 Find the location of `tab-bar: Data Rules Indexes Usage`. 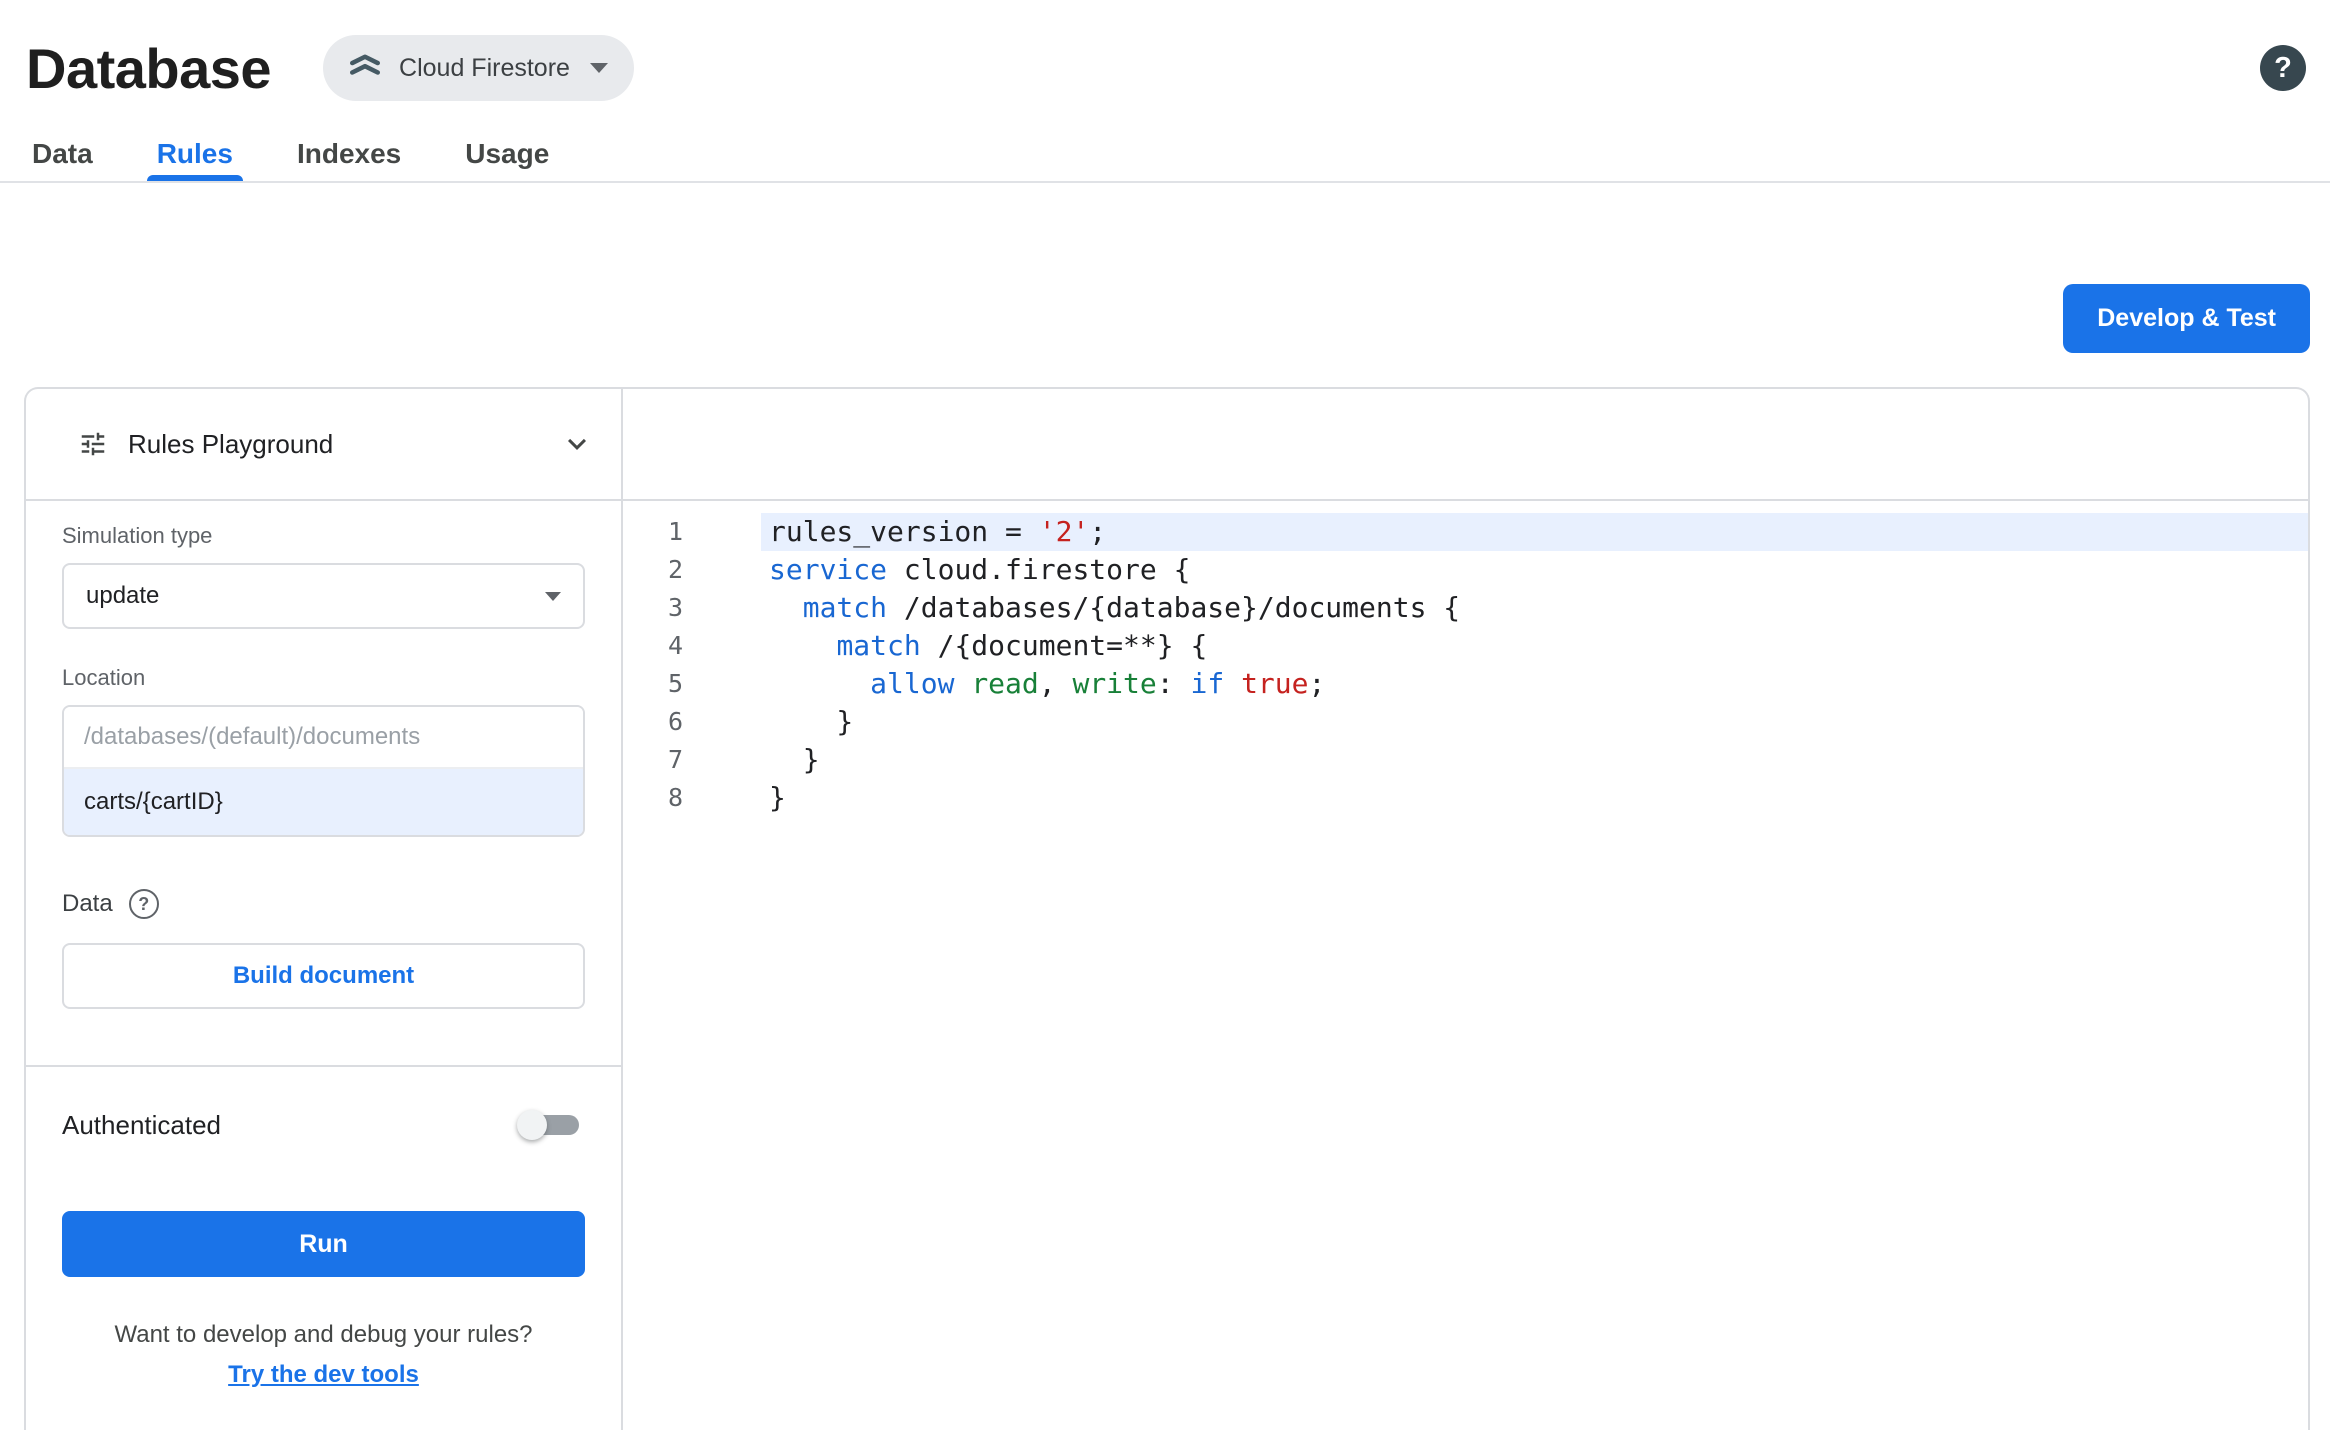

tab-bar: Data Rules Indexes Usage is located at coordinates (1165, 154).